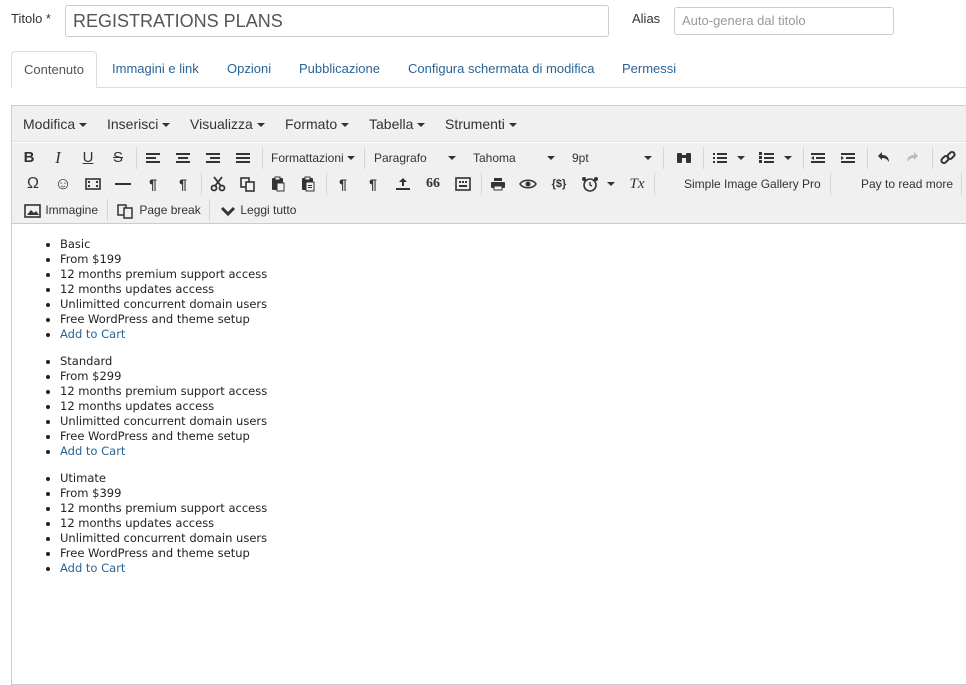  Describe the element at coordinates (29, 158) in the screenshot. I see `bold-button: B` at that location.